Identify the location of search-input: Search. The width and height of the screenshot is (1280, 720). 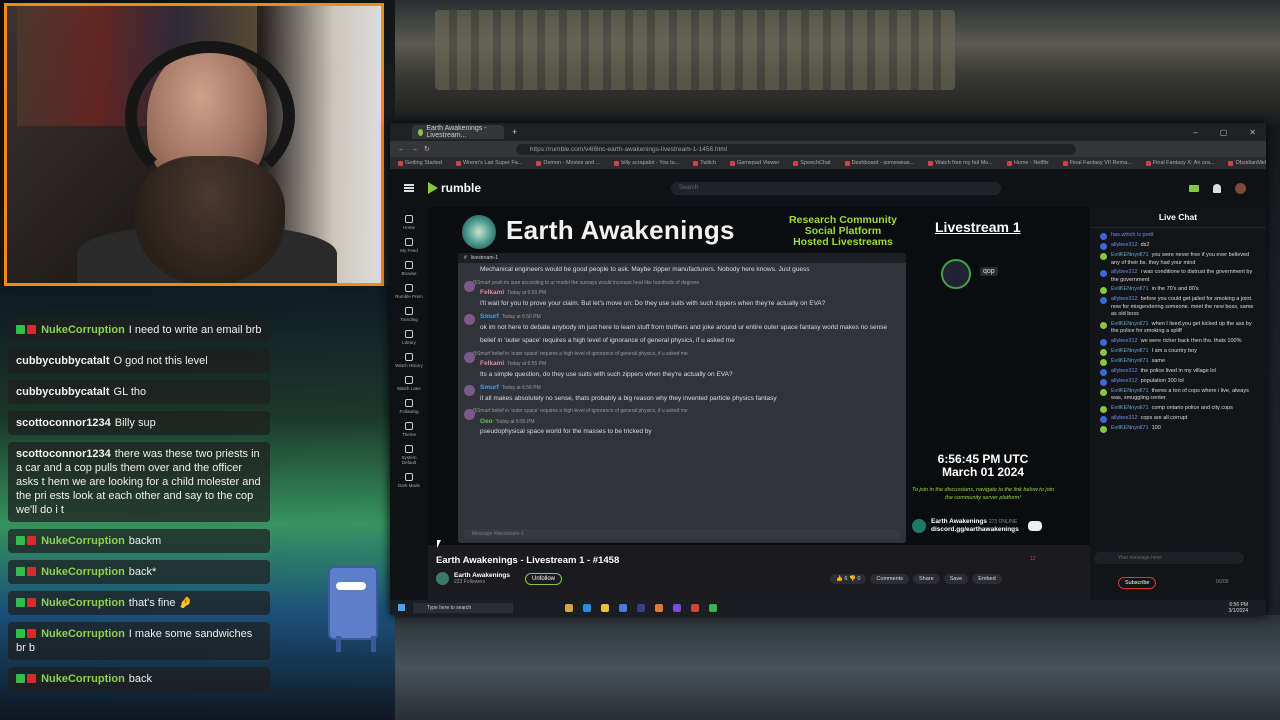
(836, 188).